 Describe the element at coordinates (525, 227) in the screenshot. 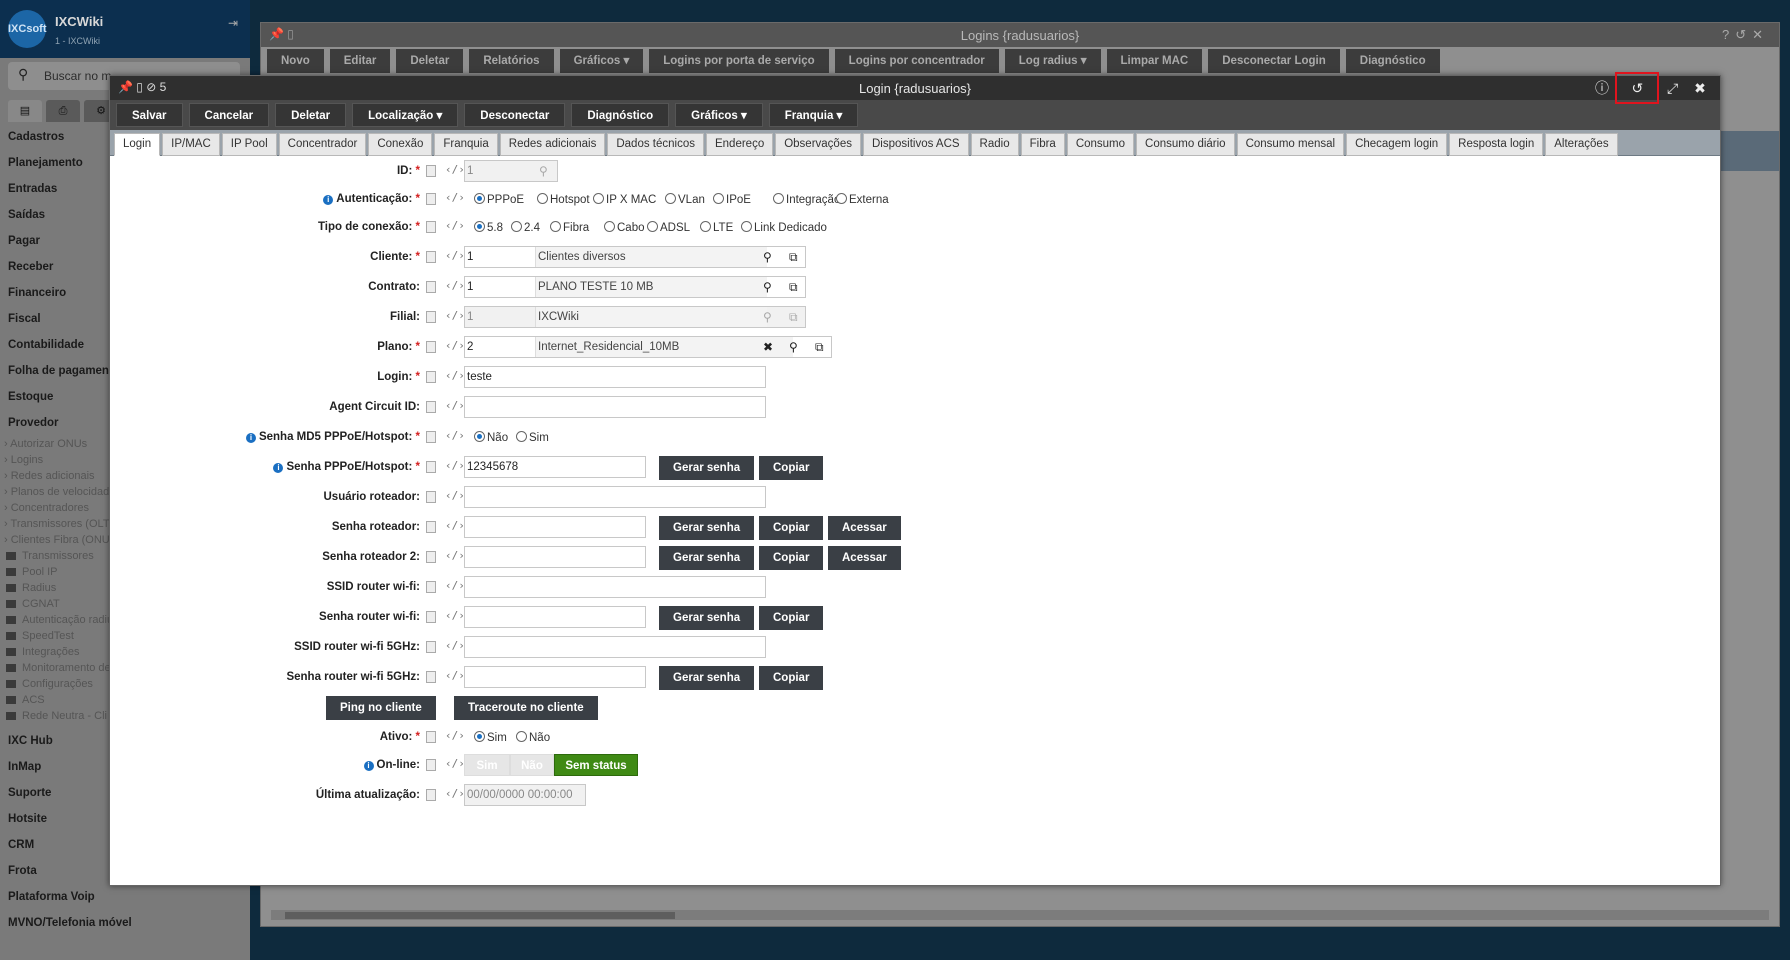

I see `tipo-conexao-radio: 2.4` at that location.